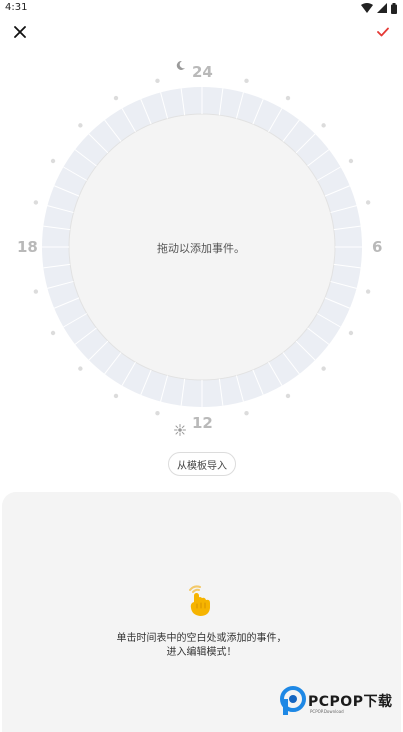 This screenshot has height=732, width=403. Describe the element at coordinates (327, 711) in the screenshot. I see `watermark-sub: PCPOP.Download` at that location.